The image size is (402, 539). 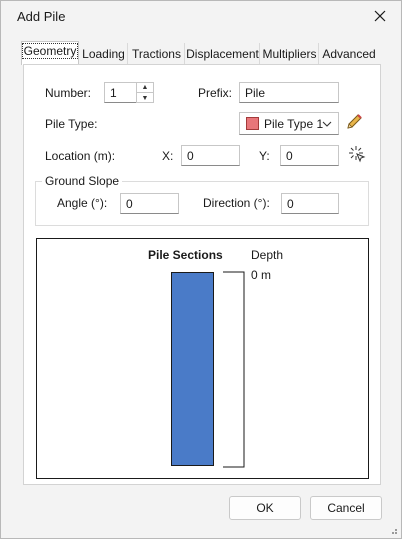 What do you see at coordinates (168, 156) in the screenshot?
I see `x-label: X:` at bounding box center [168, 156].